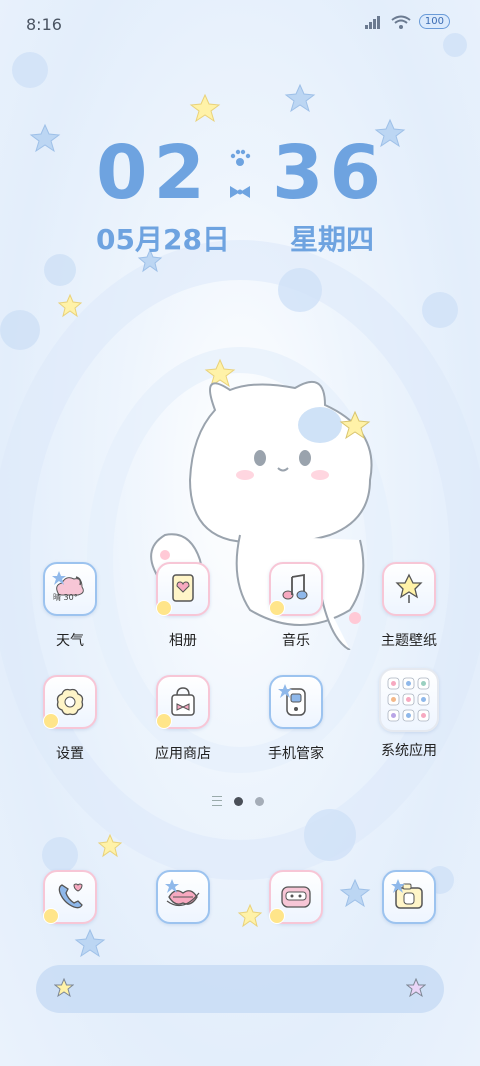 The height and width of the screenshot is (1066, 480). Describe the element at coordinates (296, 589) in the screenshot. I see `music-icon` at that location.